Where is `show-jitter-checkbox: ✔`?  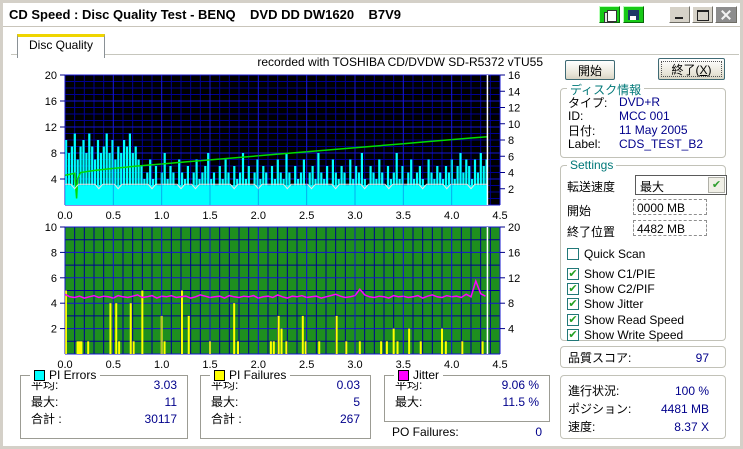 show-jitter-checkbox: ✔ is located at coordinates (573, 304).